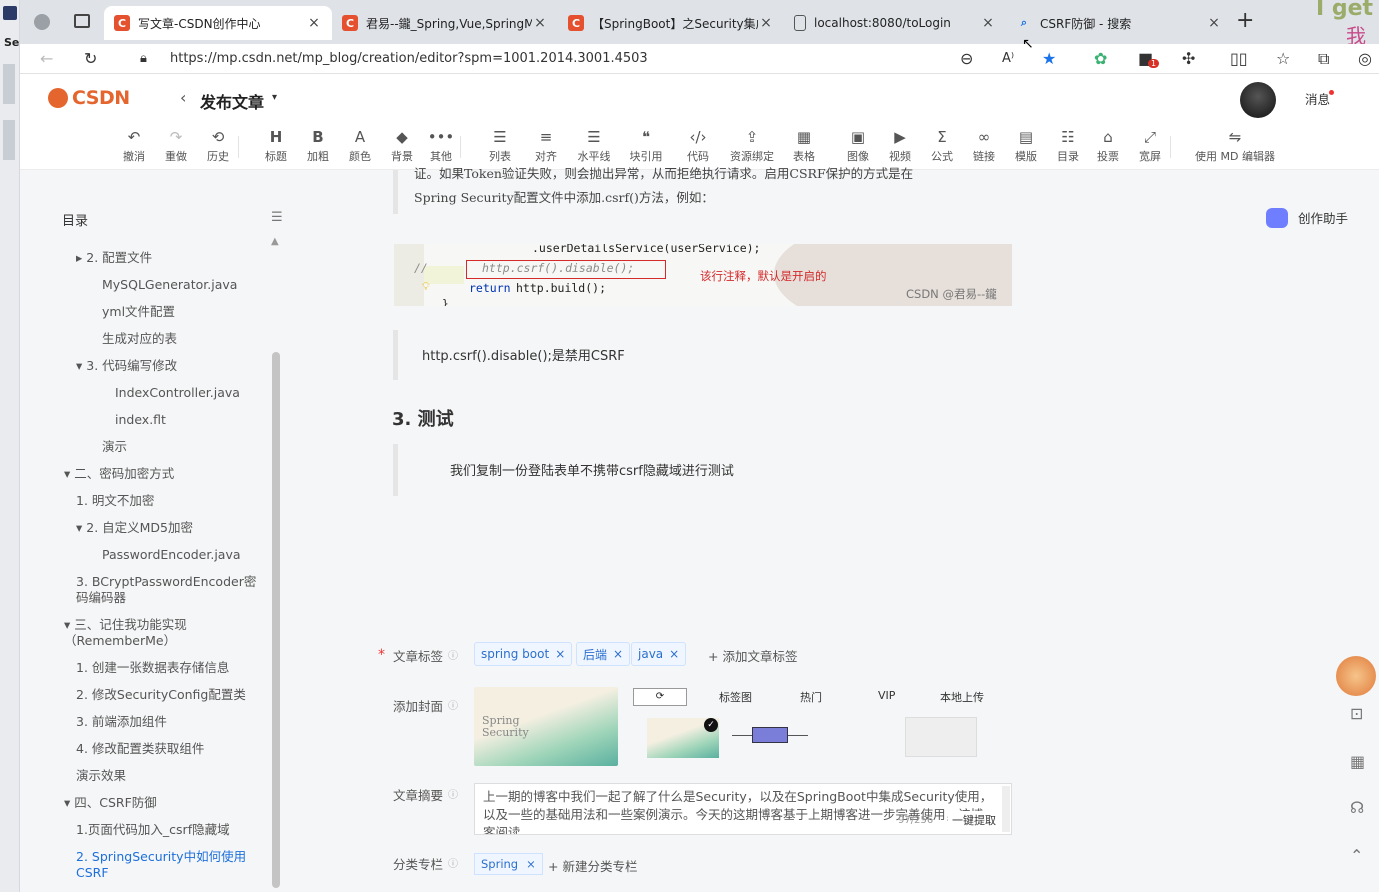 The image size is (1379, 892). I want to click on new-tab-button: +, so click(1245, 20).